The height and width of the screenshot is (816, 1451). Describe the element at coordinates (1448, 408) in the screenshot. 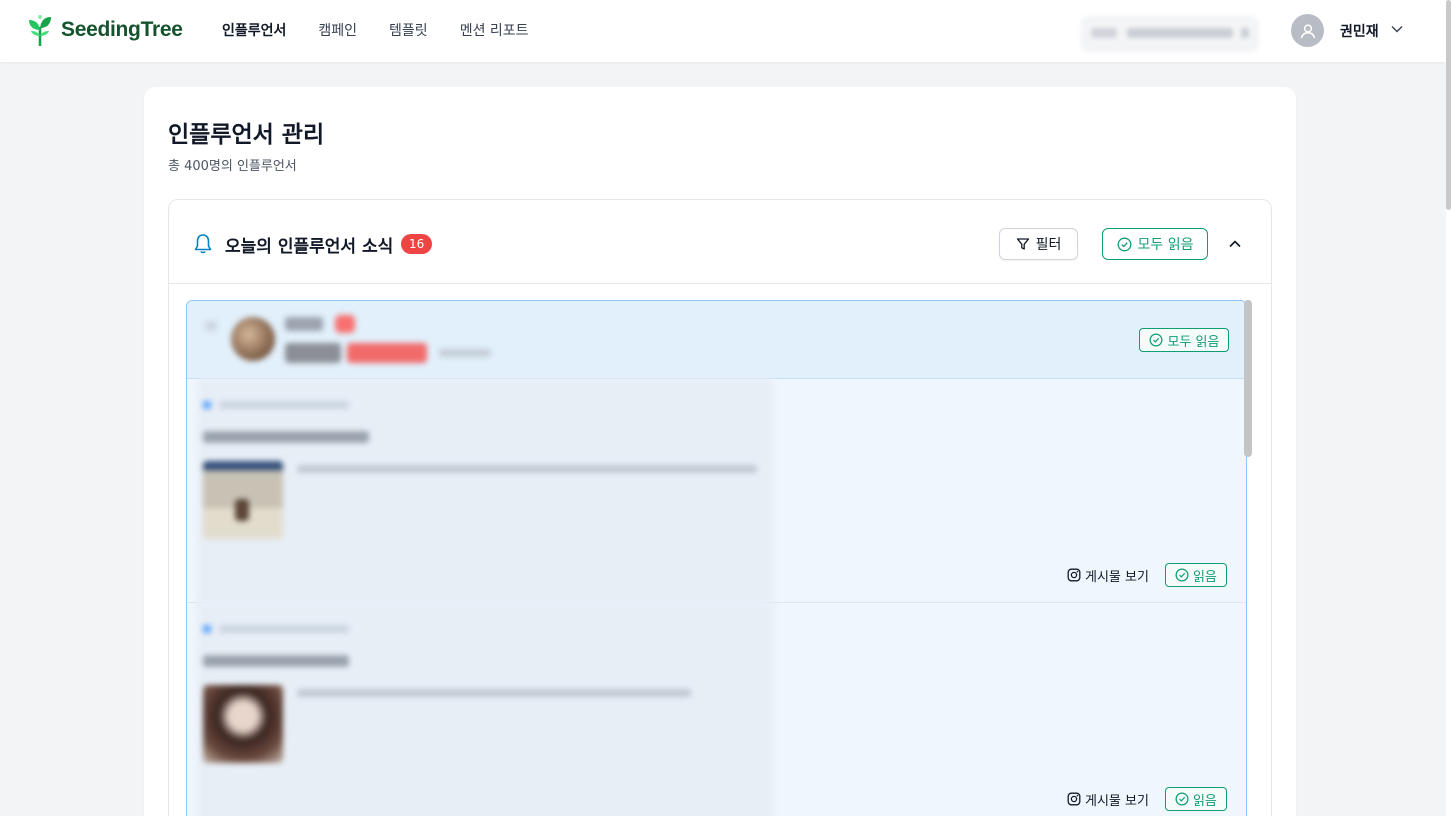

I see `page-scrollbar` at that location.